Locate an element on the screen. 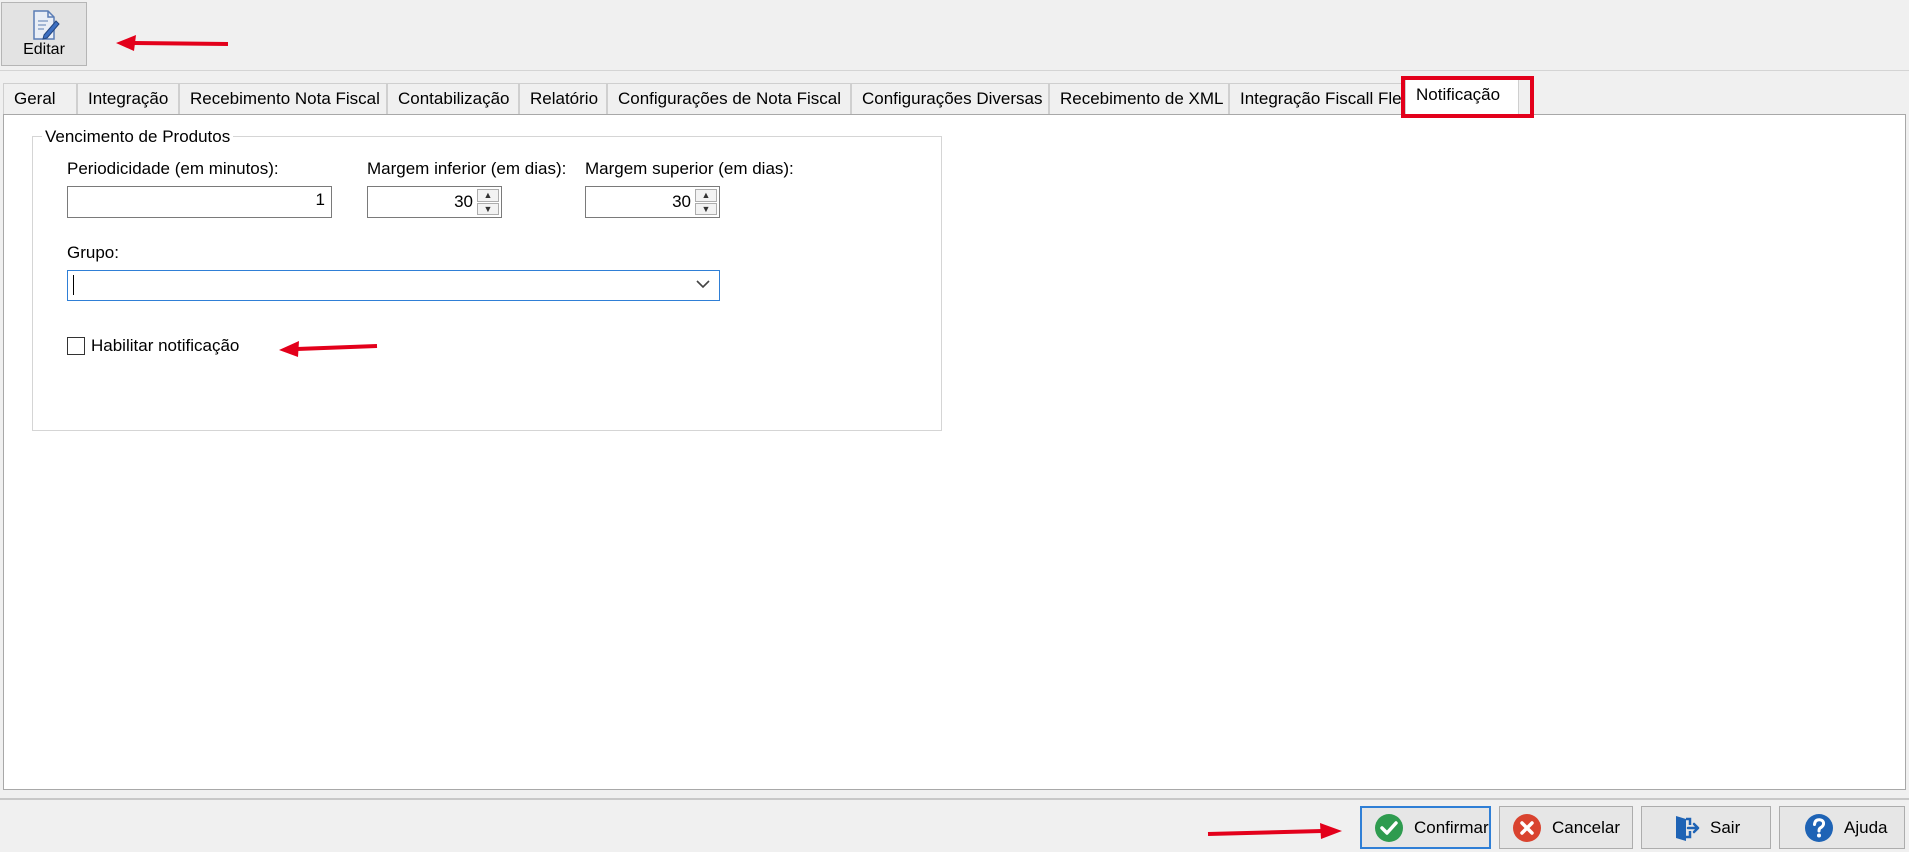 The width and height of the screenshot is (1909, 852). margem-superior-label: Margem superior (em dias): is located at coordinates (689, 168).